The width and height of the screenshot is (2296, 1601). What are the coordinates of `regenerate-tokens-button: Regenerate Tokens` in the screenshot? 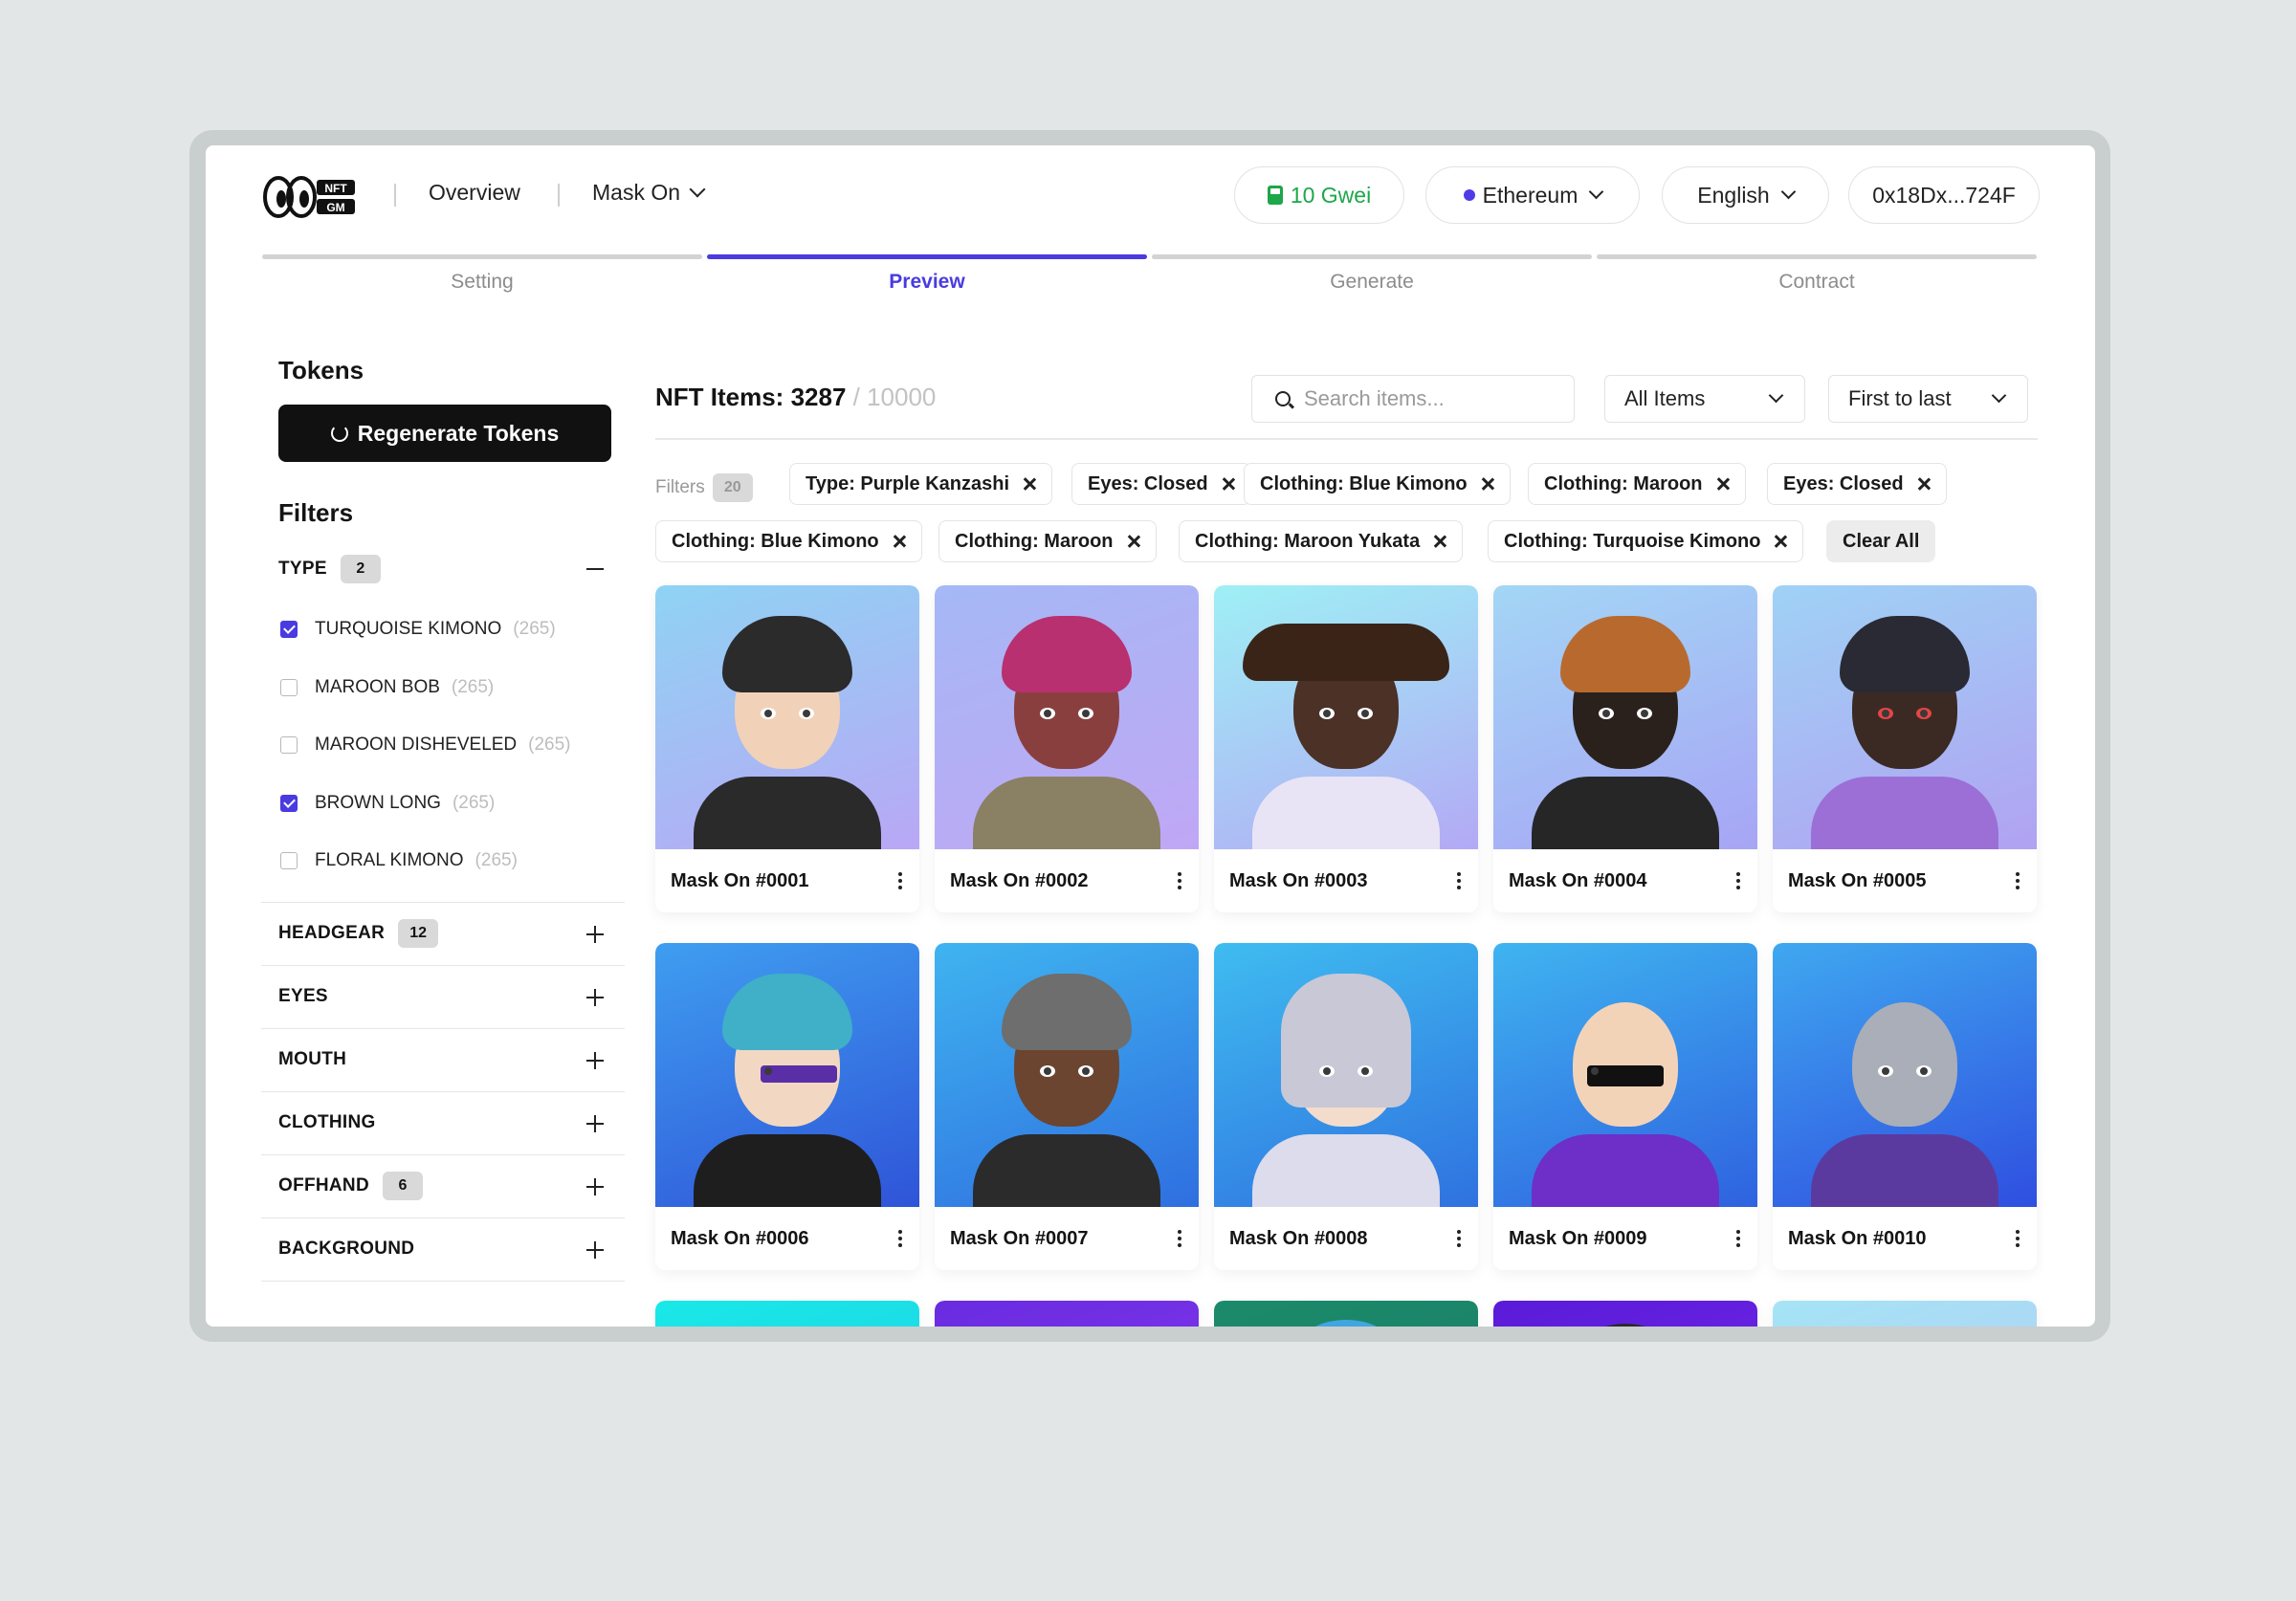 It's located at (445, 434).